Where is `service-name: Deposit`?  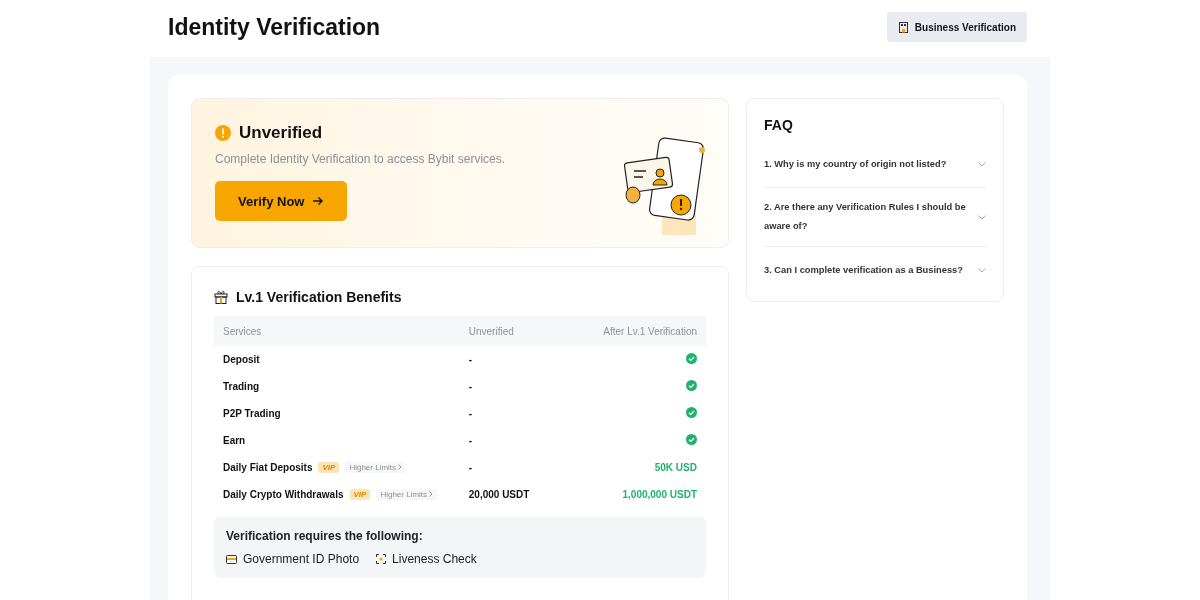
service-name: Deposit is located at coordinates (241, 359).